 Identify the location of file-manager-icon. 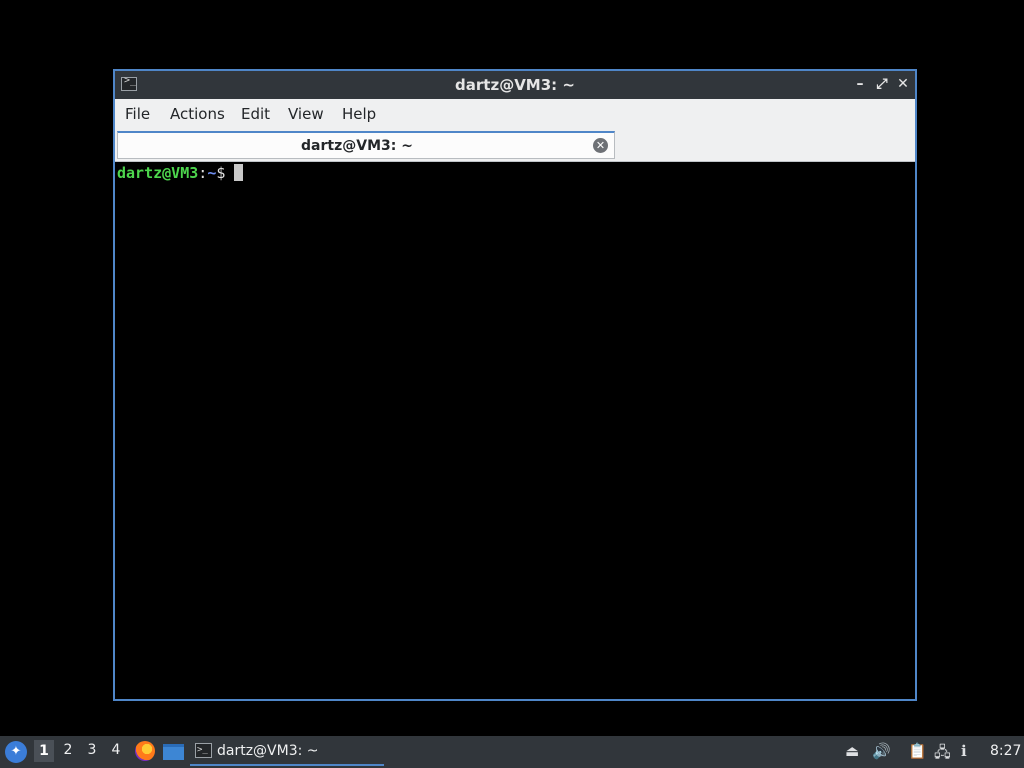
(173, 752).